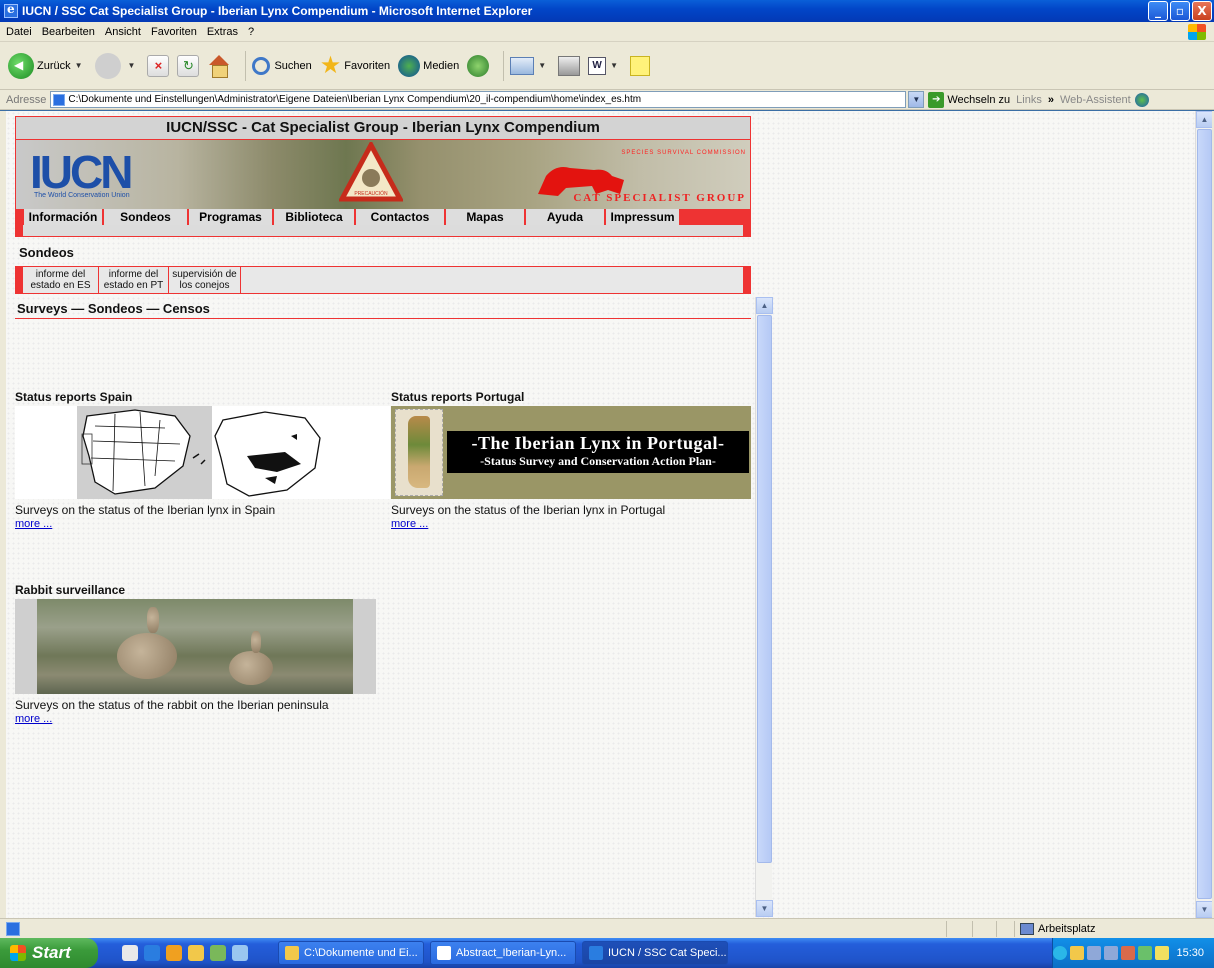 The height and width of the screenshot is (968, 1214). I want to click on menu-ansicht: Ansicht, so click(123, 32).